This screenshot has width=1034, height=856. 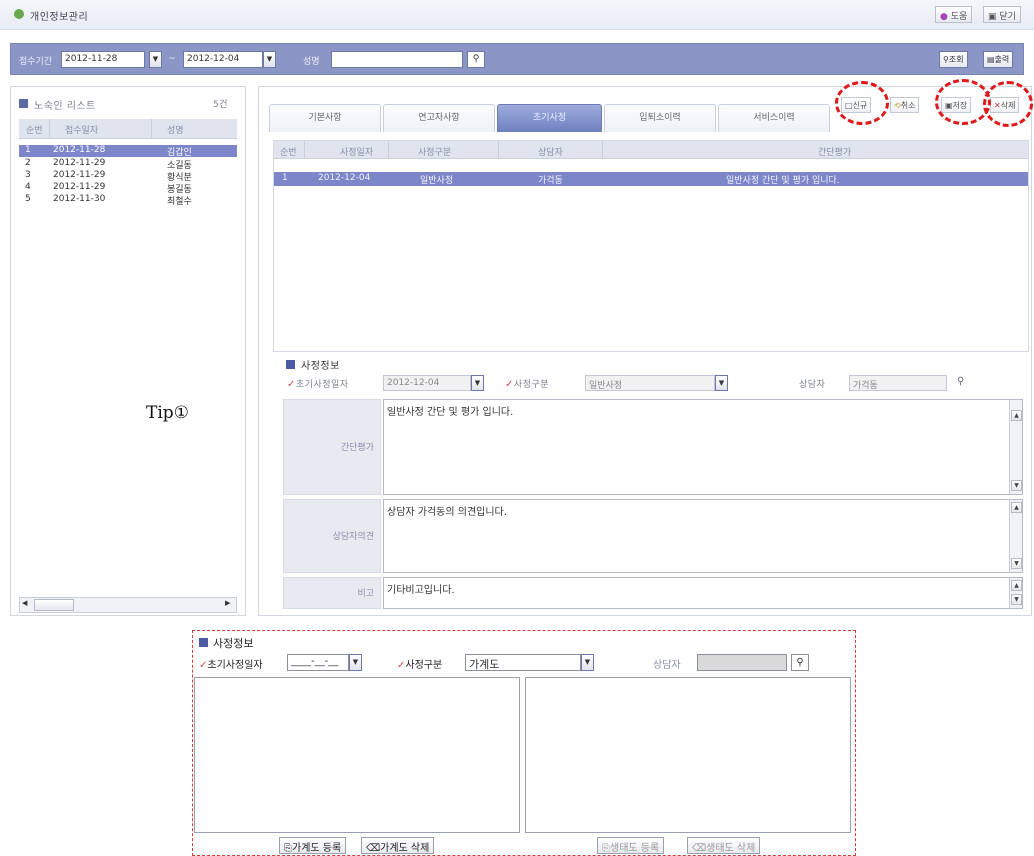 I want to click on date-from-dropdown-icon: ▼, so click(x=155, y=59).